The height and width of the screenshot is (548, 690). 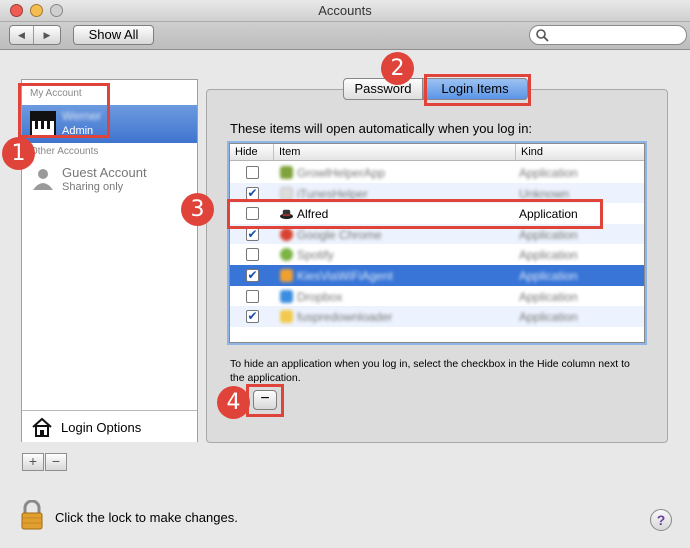 I want to click on lock-icon, so click(x=32, y=515).